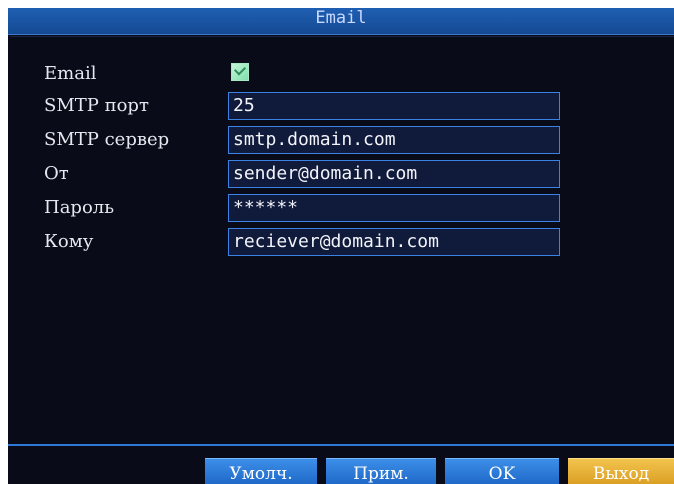  What do you see at coordinates (341, 18) in the screenshot?
I see `window-title: Email` at bounding box center [341, 18].